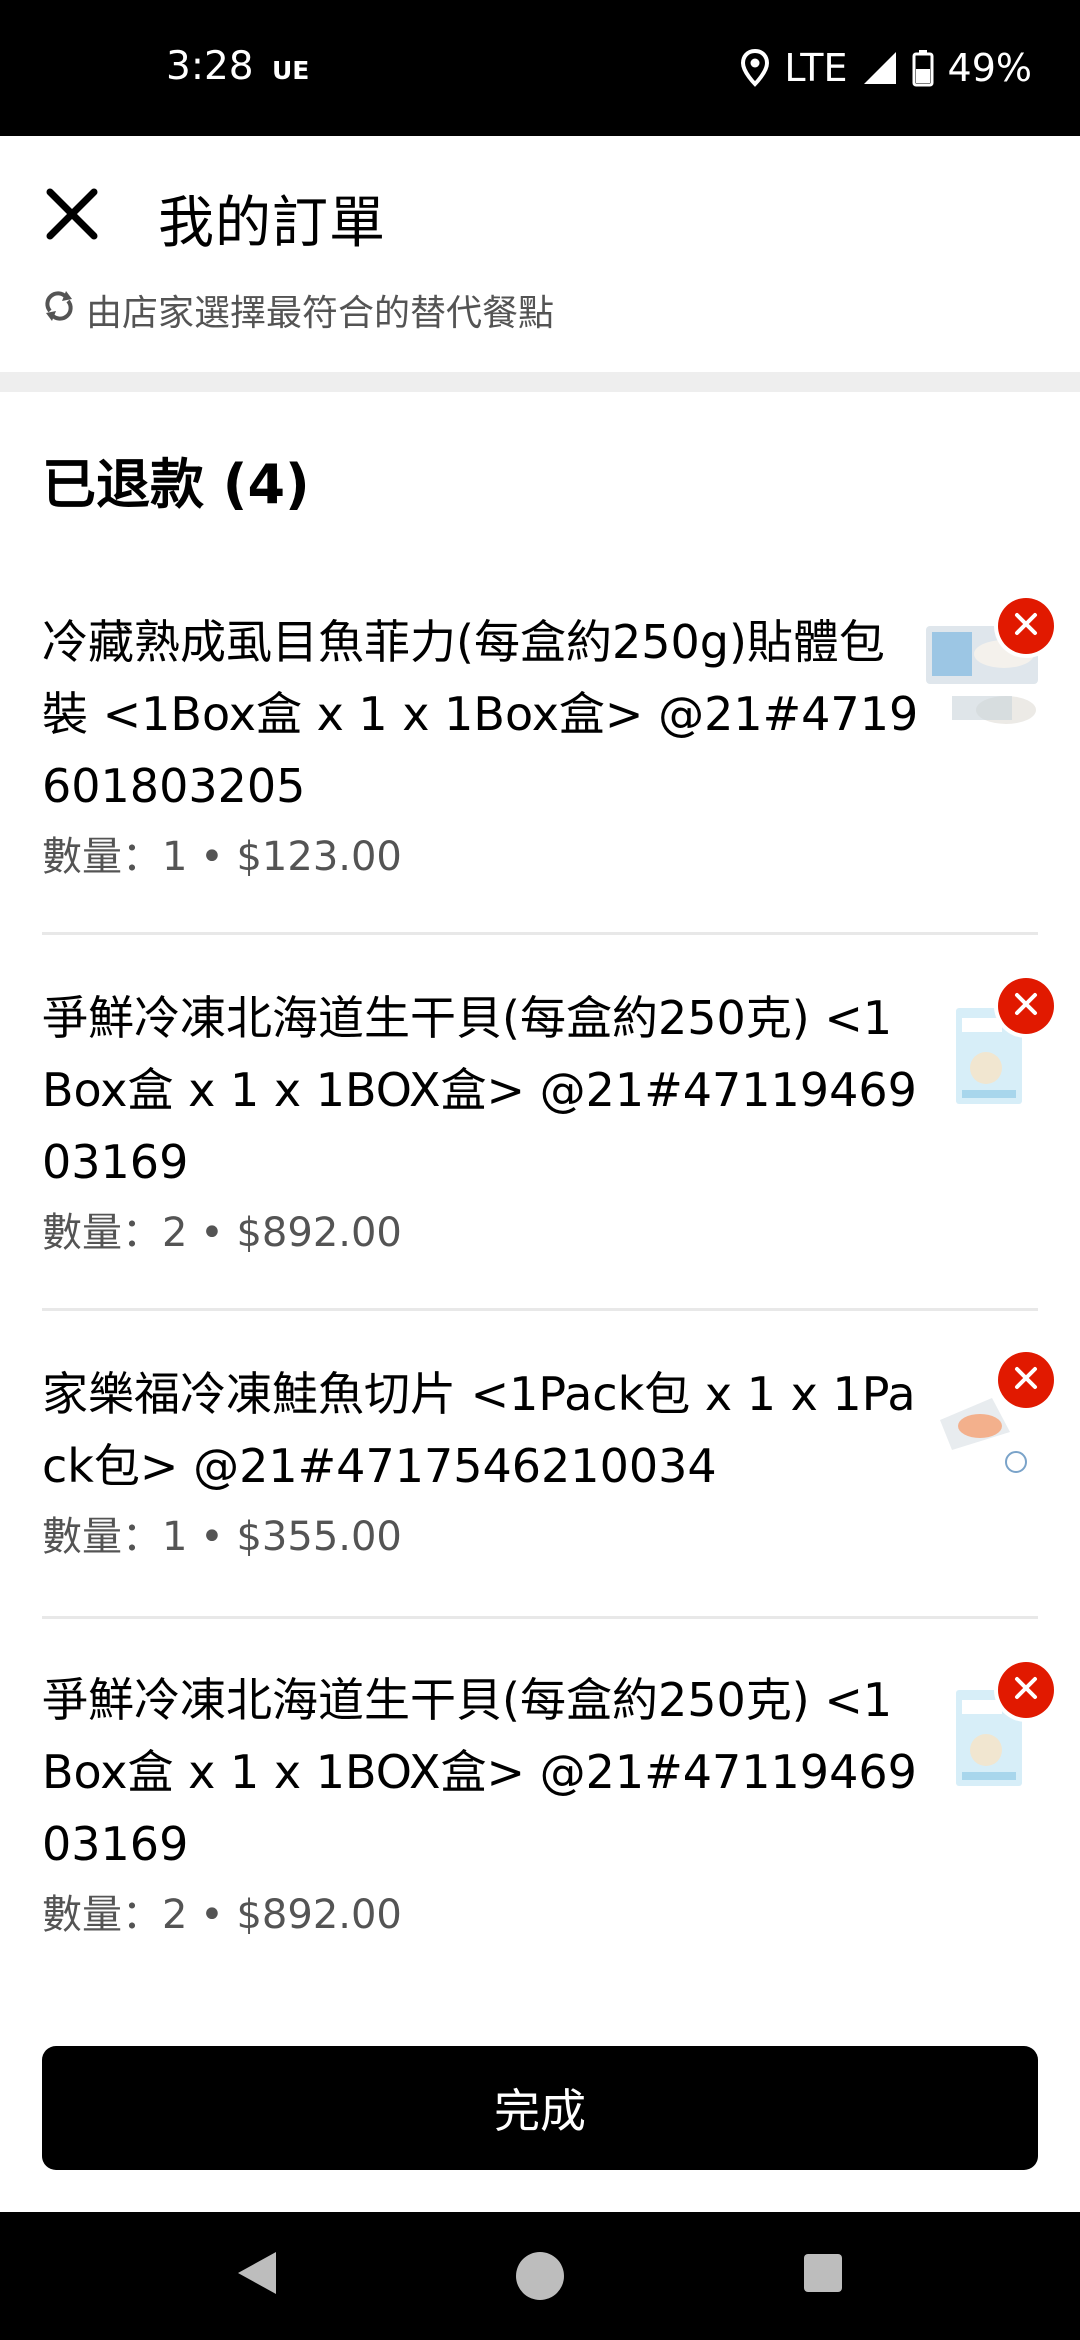  Describe the element at coordinates (320, 313) in the screenshot. I see `substitute-note-text: 由店家選擇最符合的替代餐點` at that location.